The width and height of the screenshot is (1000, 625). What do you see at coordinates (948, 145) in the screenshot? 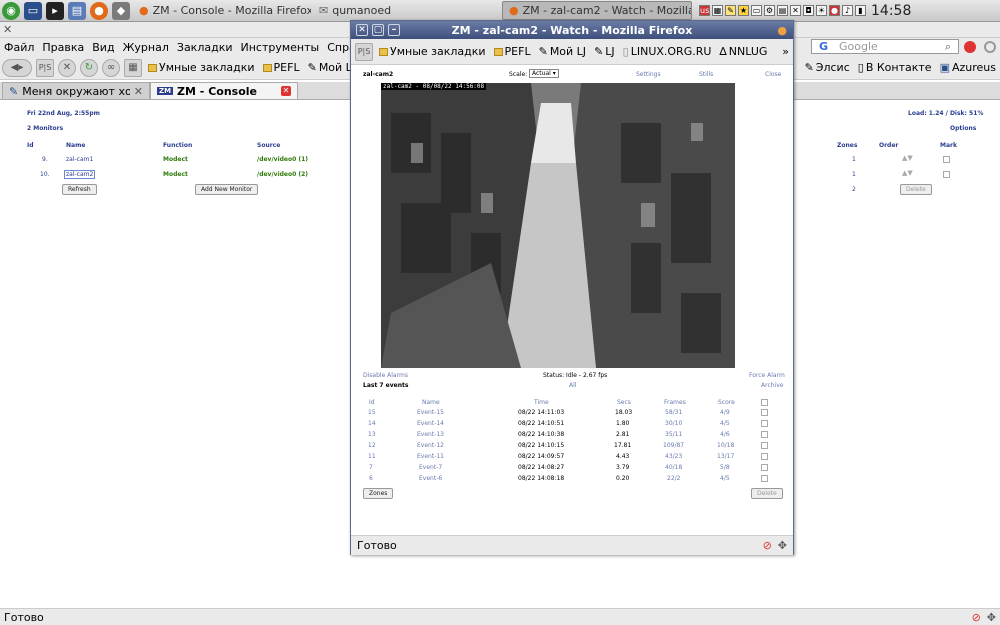
I see `col-mark: Mark` at bounding box center [948, 145].